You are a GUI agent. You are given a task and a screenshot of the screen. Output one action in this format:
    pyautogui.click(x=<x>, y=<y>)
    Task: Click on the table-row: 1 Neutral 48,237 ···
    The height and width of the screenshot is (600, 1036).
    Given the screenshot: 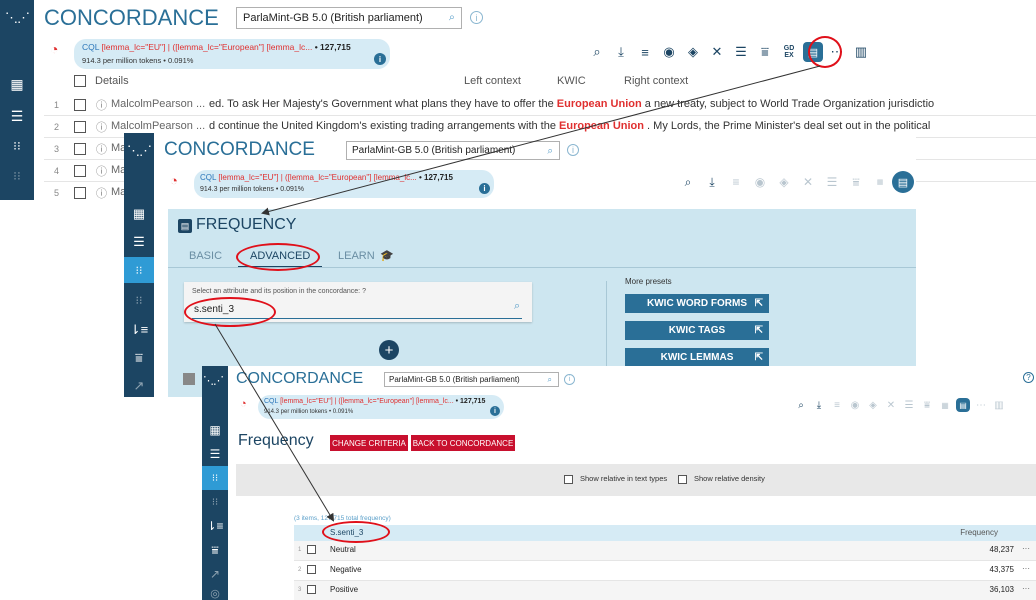 What is the action you would take?
    pyautogui.click(x=665, y=551)
    